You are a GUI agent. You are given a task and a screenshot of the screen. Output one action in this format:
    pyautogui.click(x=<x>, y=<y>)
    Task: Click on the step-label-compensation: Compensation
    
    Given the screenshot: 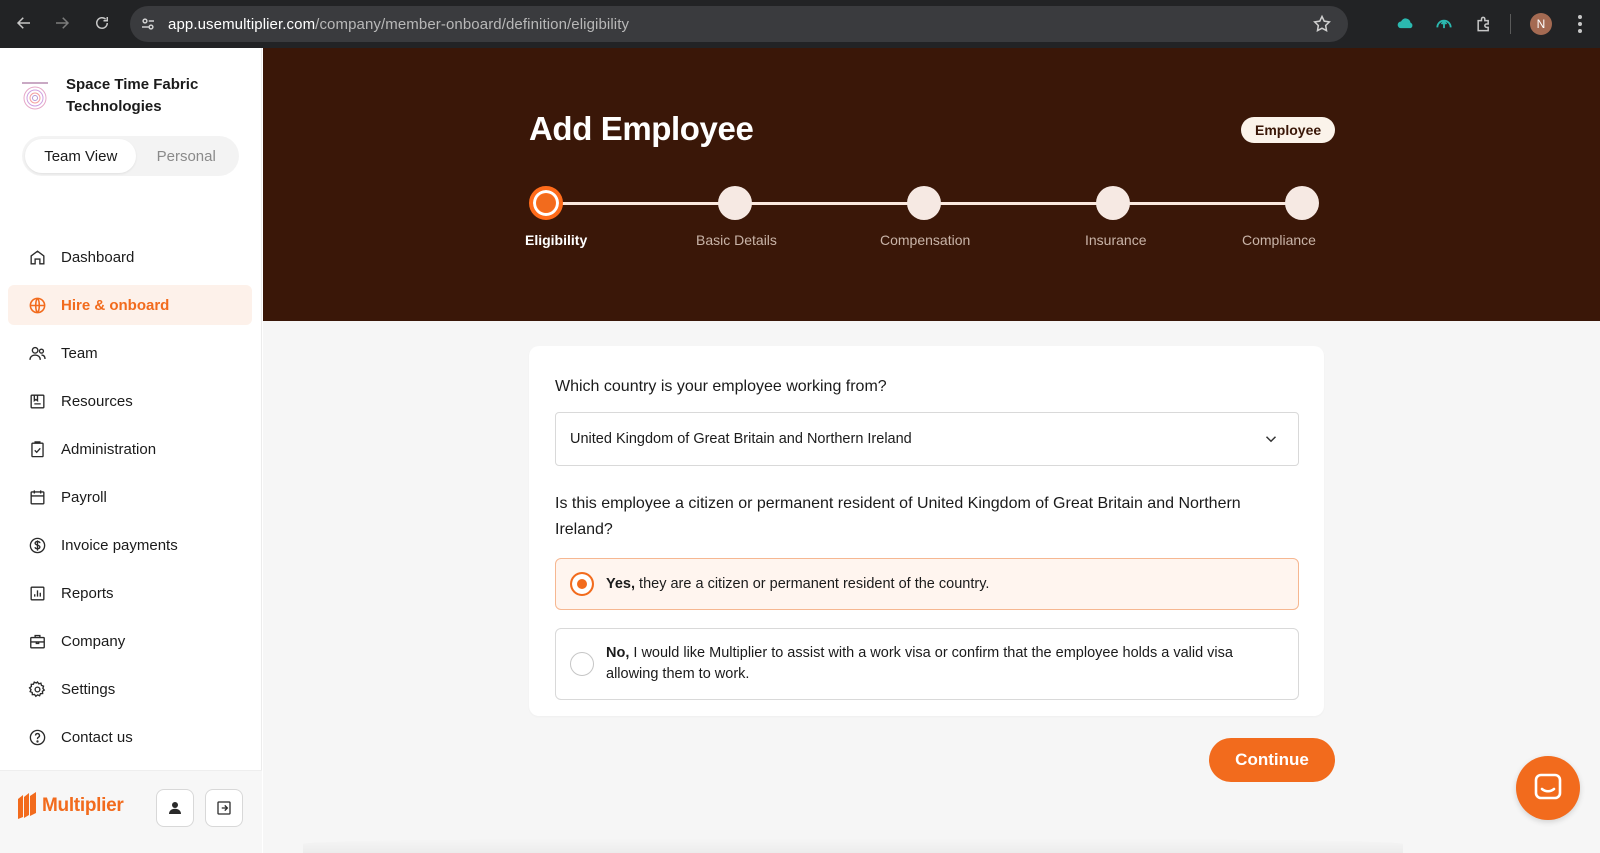 What is the action you would take?
    pyautogui.click(x=925, y=240)
    